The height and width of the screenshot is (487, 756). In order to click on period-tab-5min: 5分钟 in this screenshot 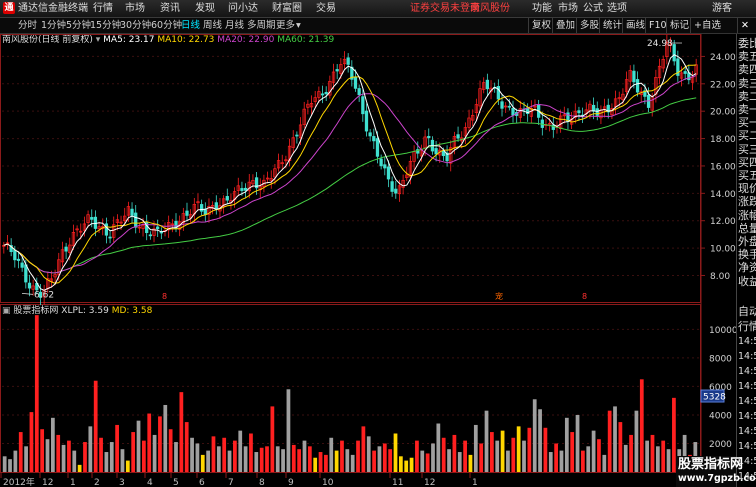, I will do `click(78, 25)`.